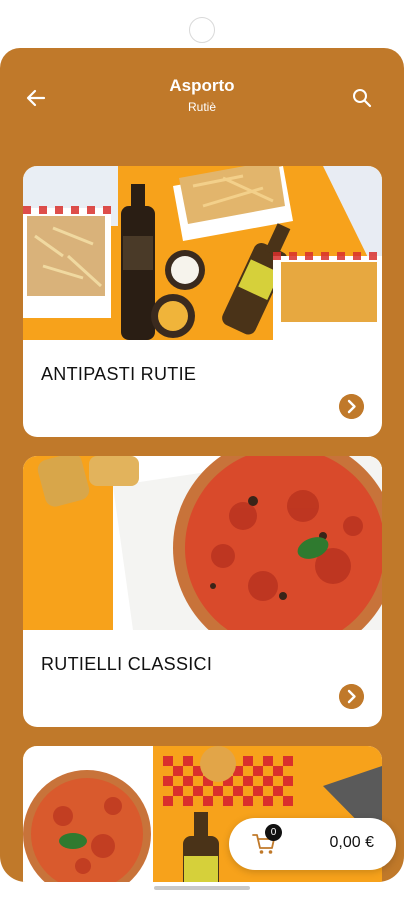 Image resolution: width=404 pixels, height=900 pixels. Describe the element at coordinates (202, 30) in the screenshot. I see `camera-notch` at that location.